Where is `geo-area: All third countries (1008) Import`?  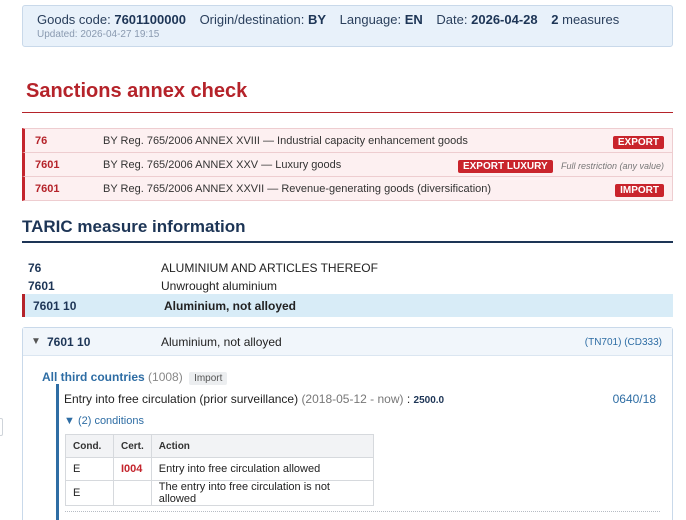 geo-area: All third countries (1008) Import is located at coordinates (135, 377).